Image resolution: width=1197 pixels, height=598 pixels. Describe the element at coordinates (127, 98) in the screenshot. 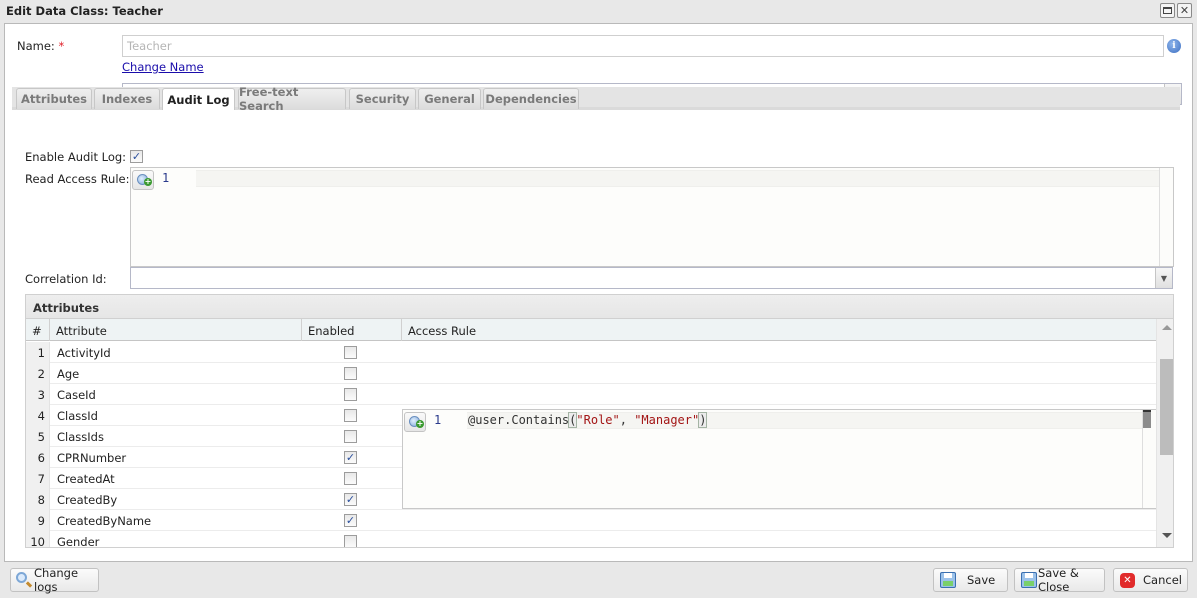

I see `tab-indexes: Indexes` at that location.